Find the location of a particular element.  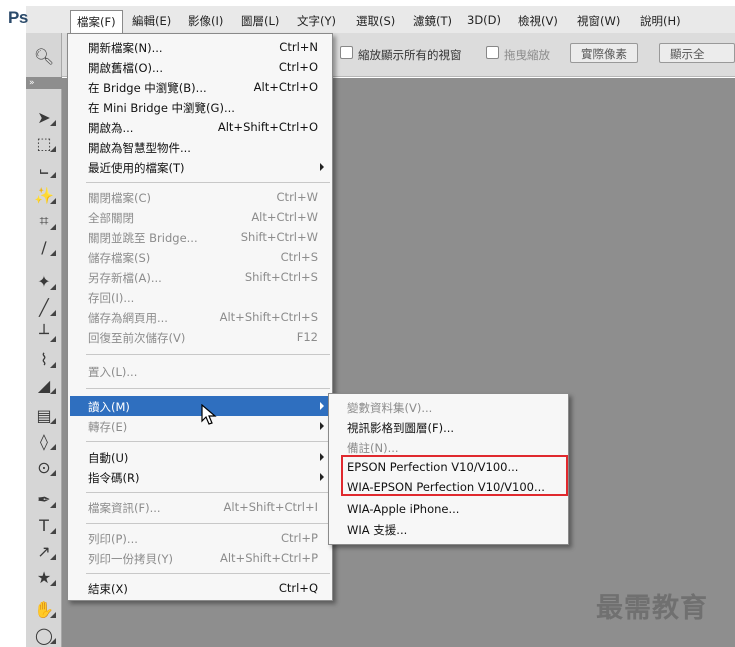

lasso-tool-icon: ⨽ is located at coordinates (44, 169).